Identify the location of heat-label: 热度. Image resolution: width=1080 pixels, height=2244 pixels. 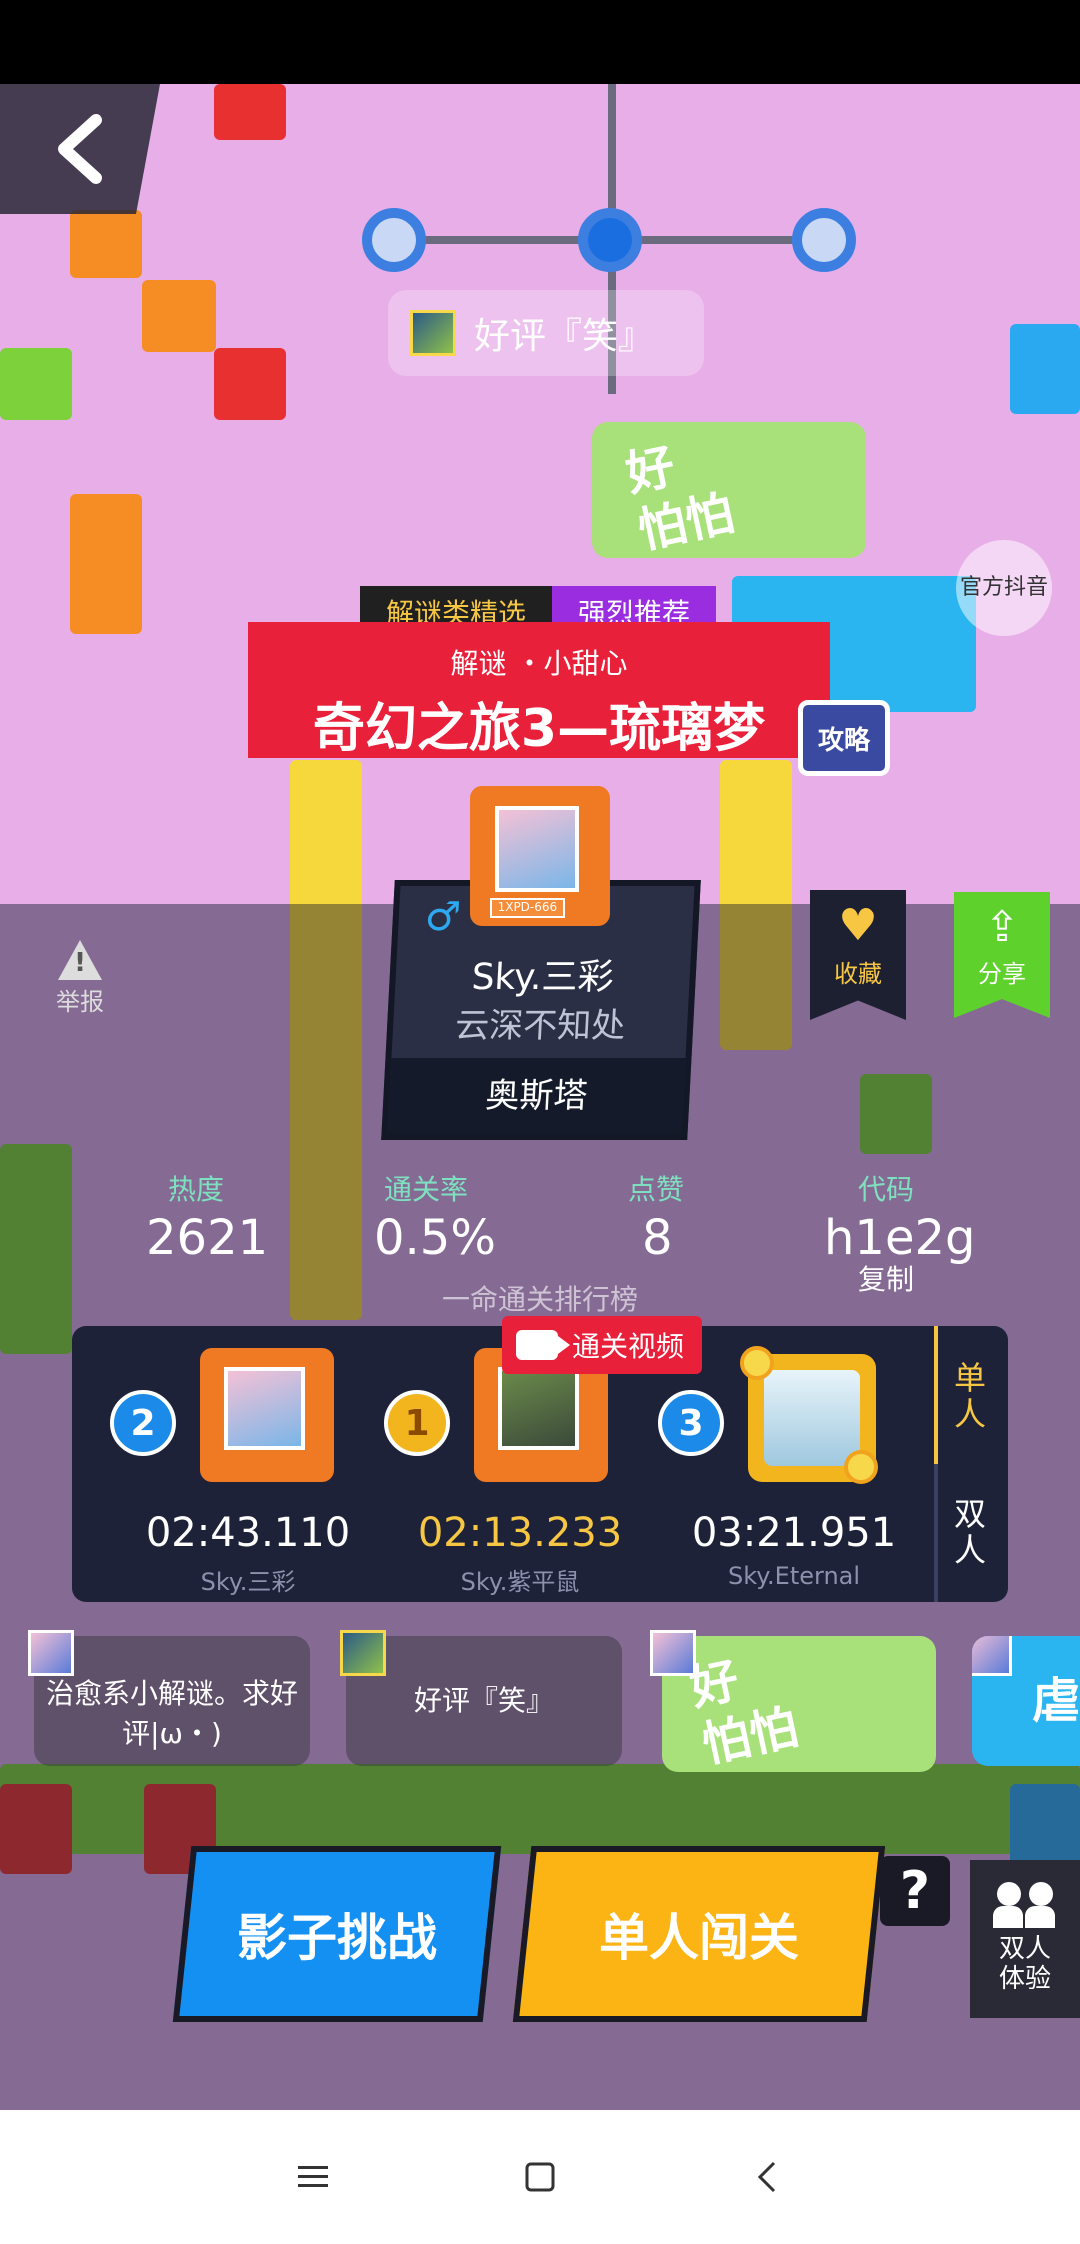
(196, 1189).